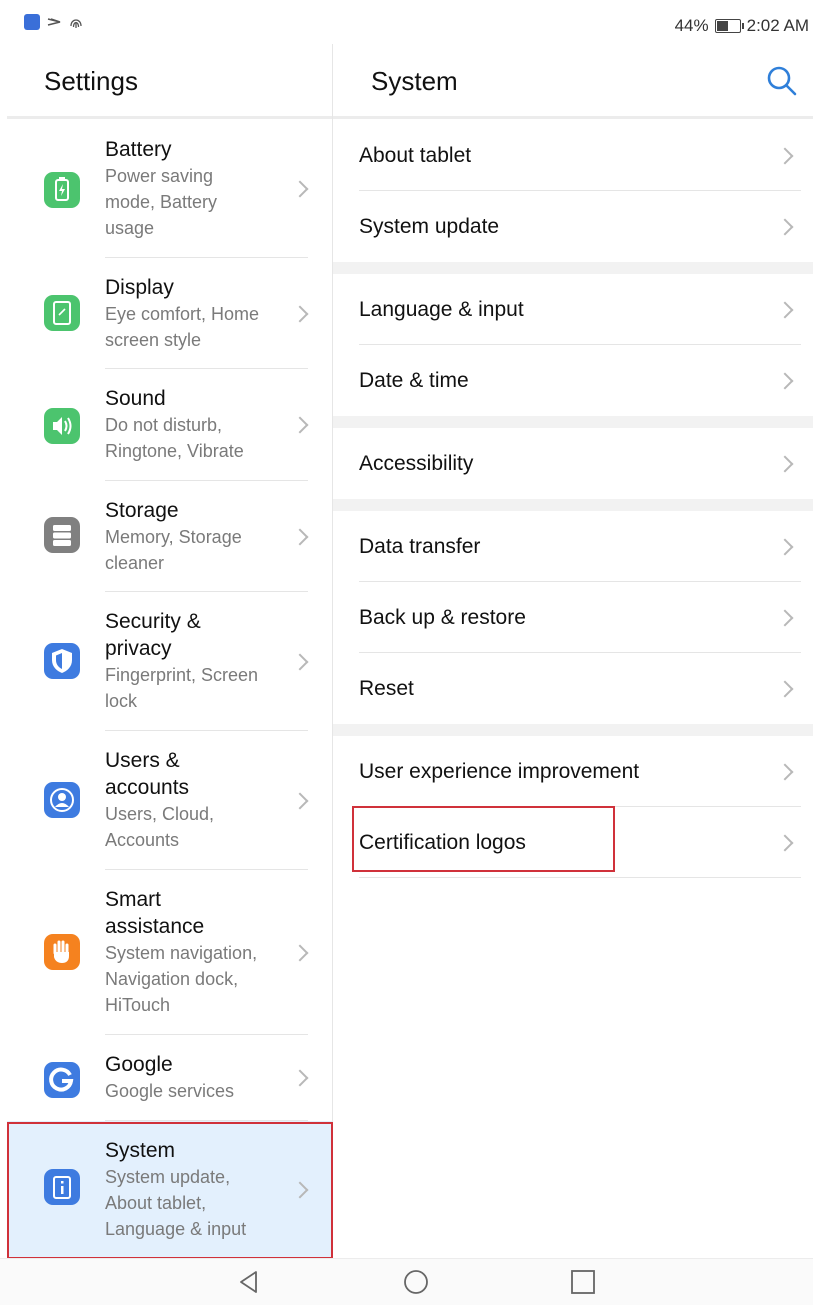 Image resolution: width=813 pixels, height=1305 pixels. I want to click on settings-item-storage: Storage Memory, Storage cleaner, so click(169, 536).